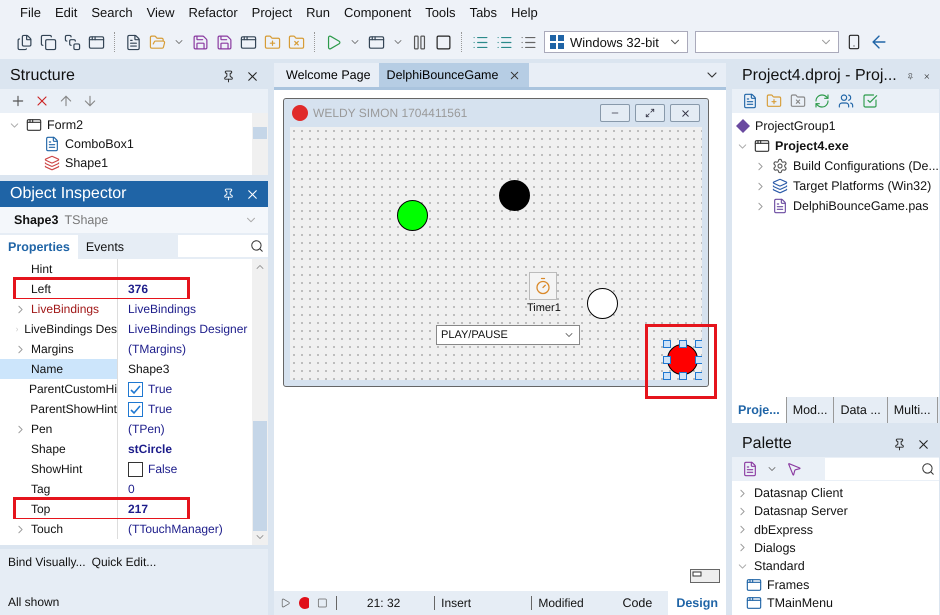  I want to click on save-all-icon, so click(224, 42).